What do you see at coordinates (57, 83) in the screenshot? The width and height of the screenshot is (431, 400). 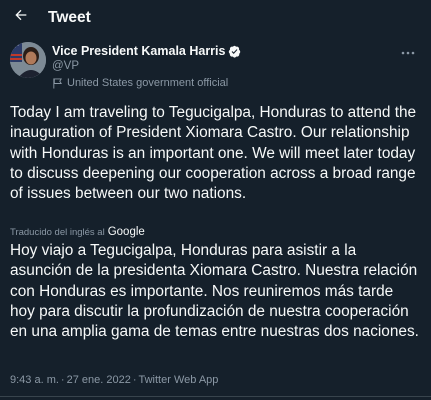 I see `government-flag-icon` at bounding box center [57, 83].